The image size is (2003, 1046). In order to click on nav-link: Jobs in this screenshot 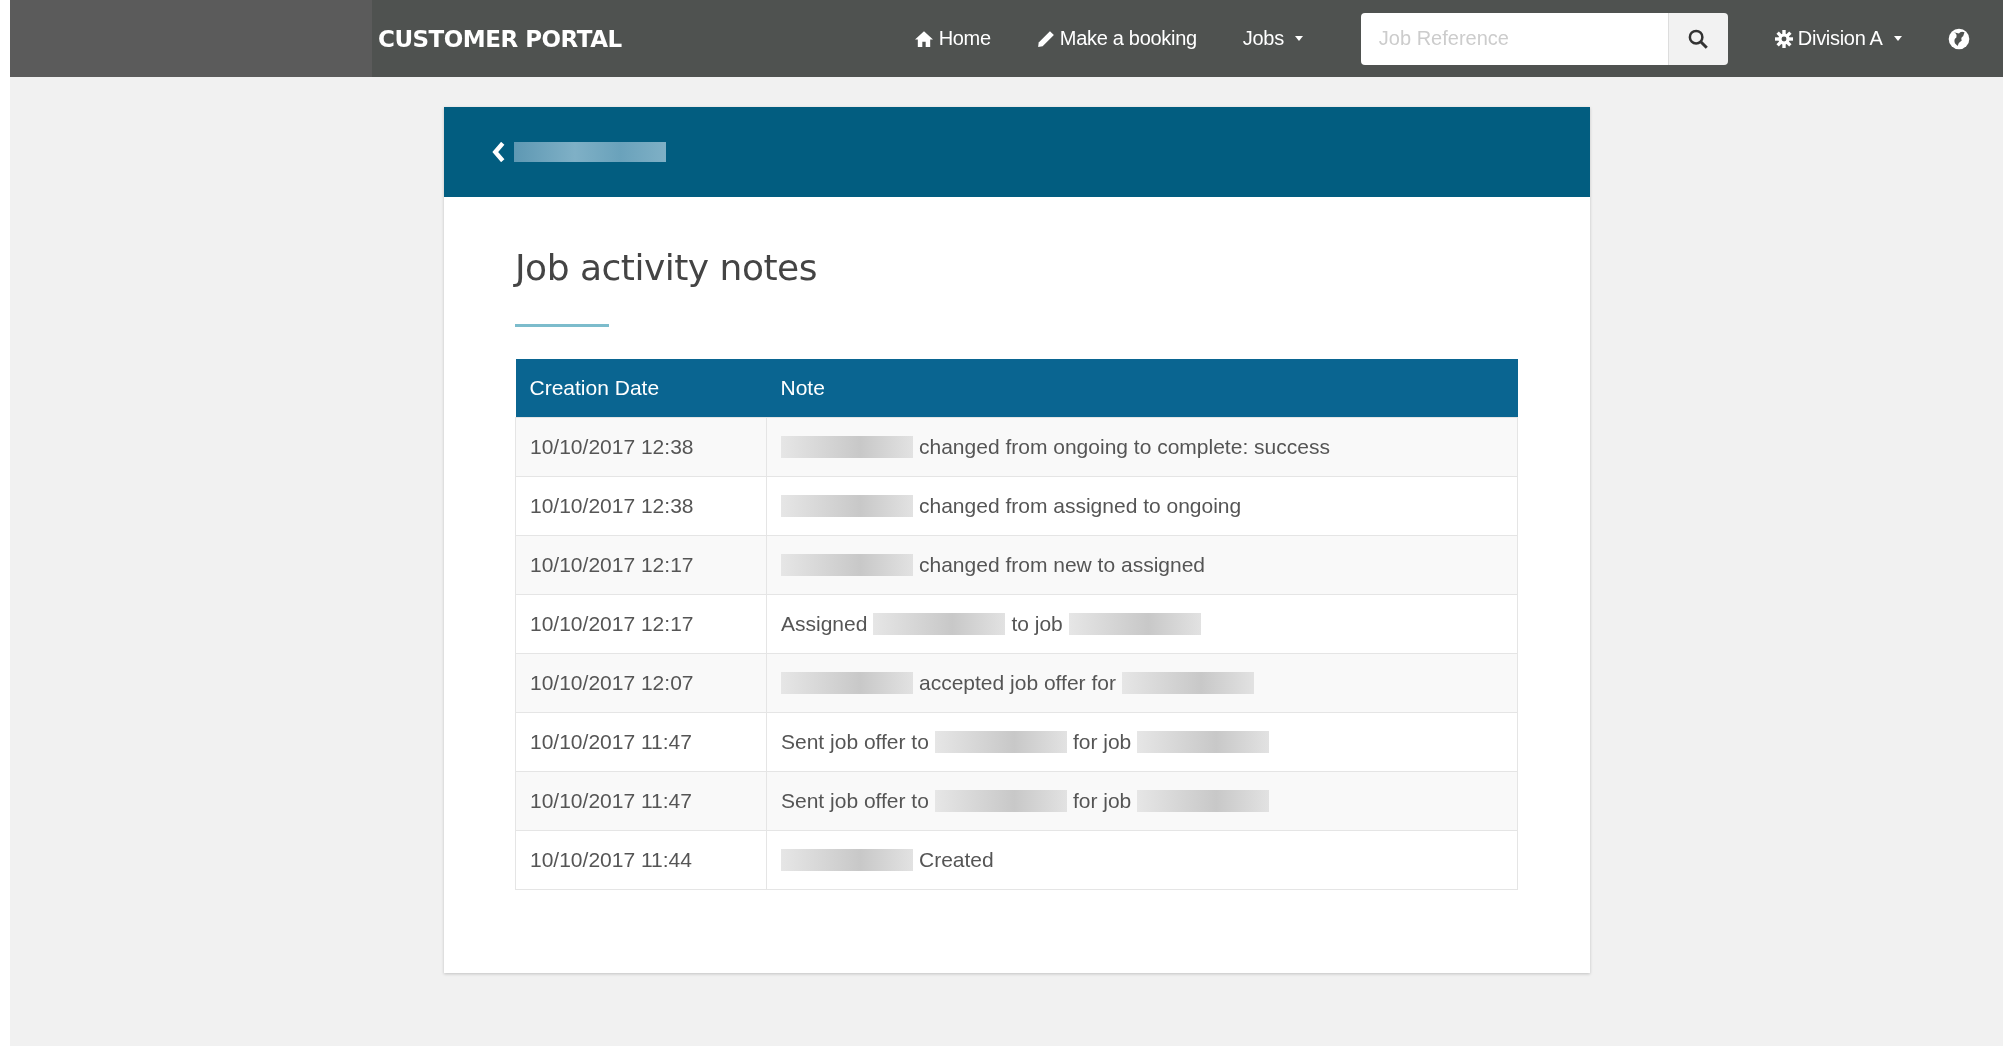, I will do `click(1272, 38)`.